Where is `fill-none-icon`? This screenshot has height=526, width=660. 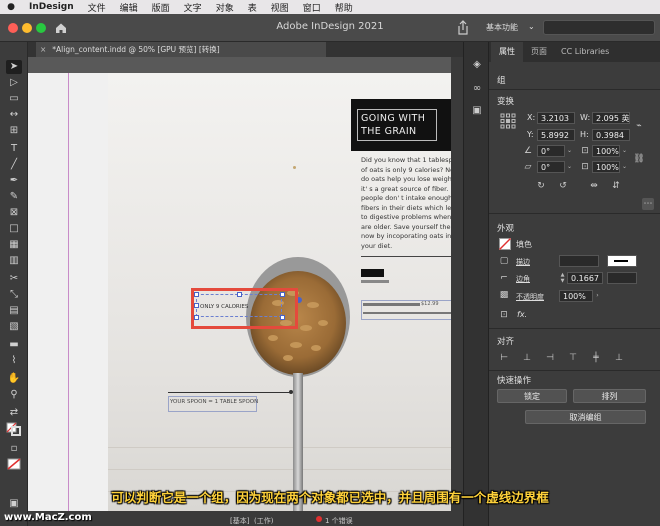
fill-none-icon is located at coordinates (505, 244).